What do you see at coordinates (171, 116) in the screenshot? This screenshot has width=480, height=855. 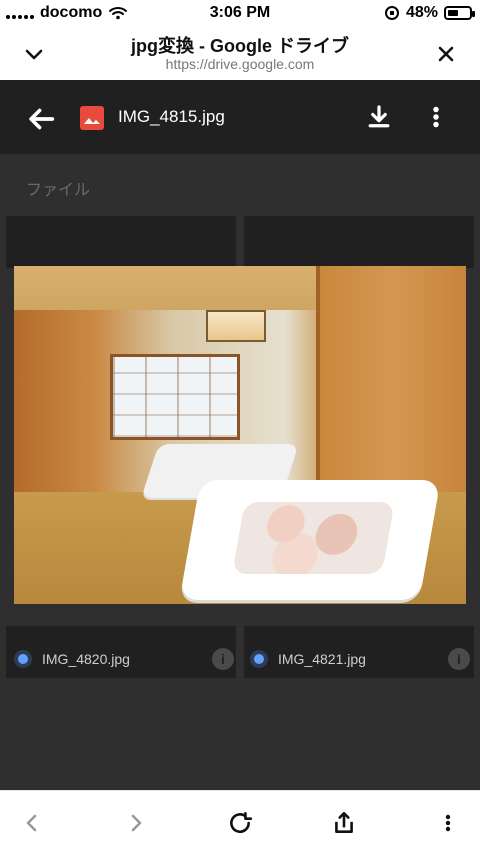 I see `viewer-filename: IMG_4815.jpg` at bounding box center [171, 116].